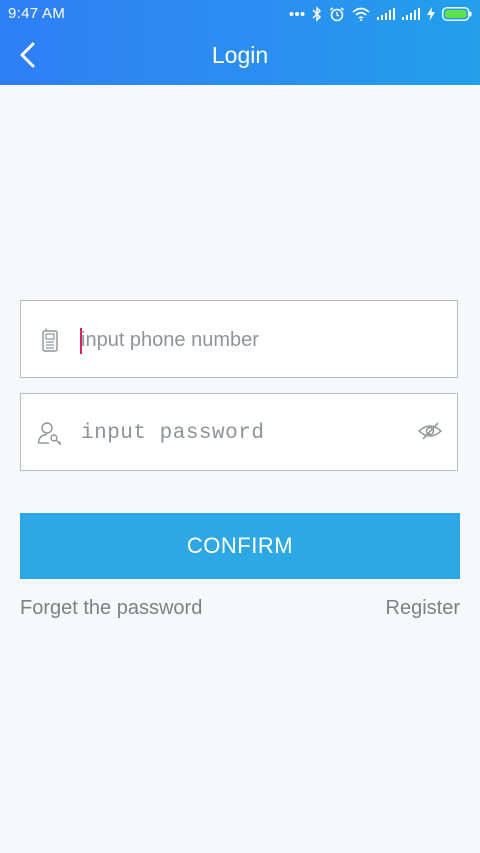 This screenshot has height=853, width=480. Describe the element at coordinates (317, 14) in the screenshot. I see `bluetooth-icon` at that location.